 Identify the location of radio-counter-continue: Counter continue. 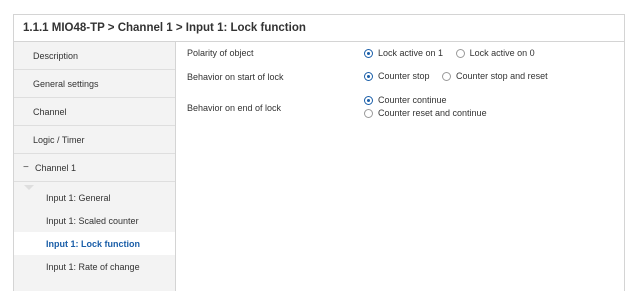
(425, 100).